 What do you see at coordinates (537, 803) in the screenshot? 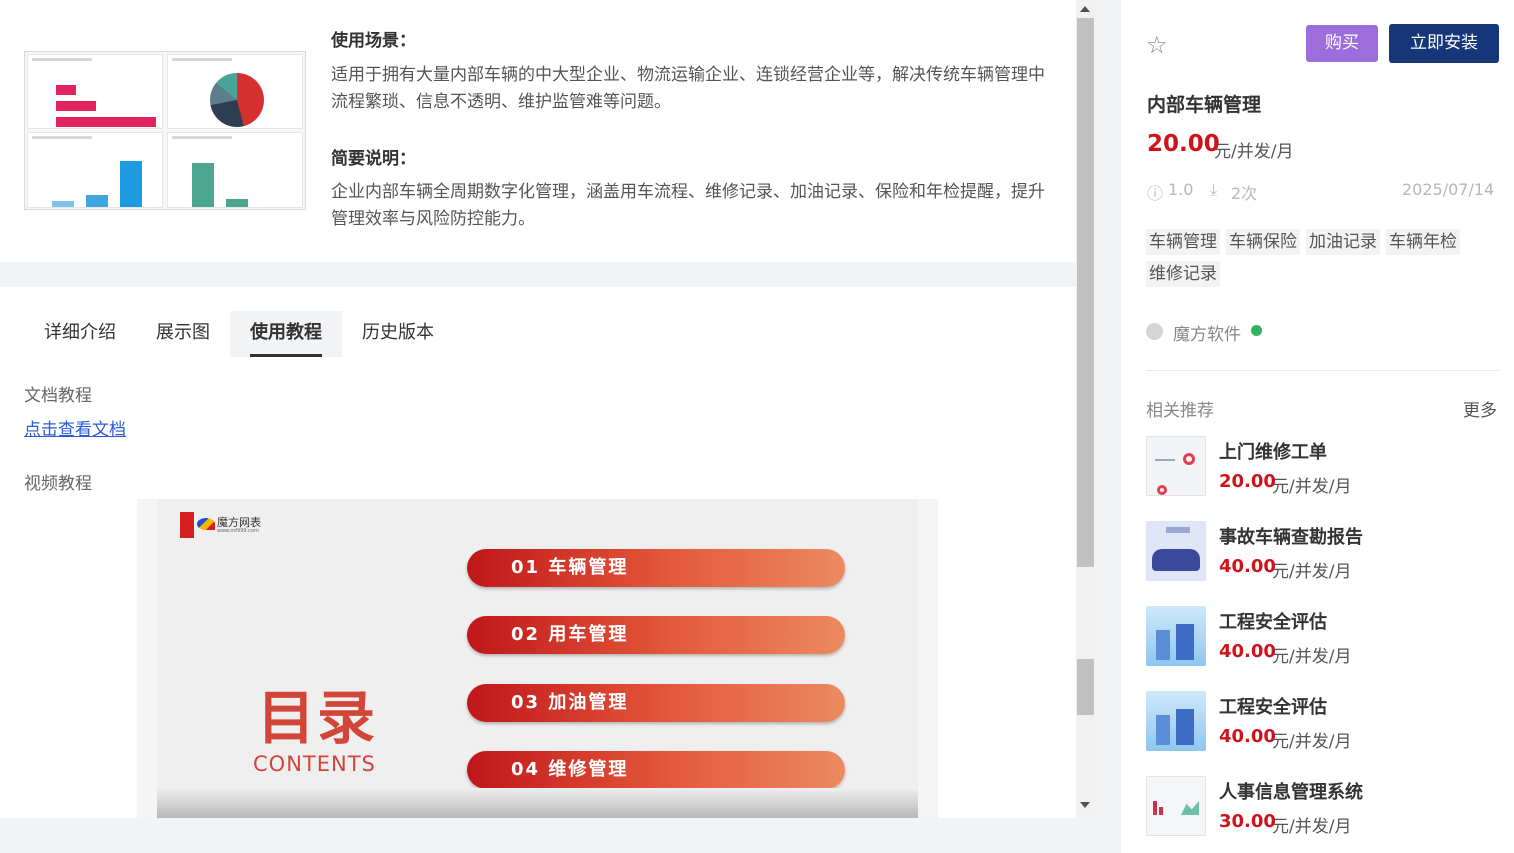
I see `video-shadow` at bounding box center [537, 803].